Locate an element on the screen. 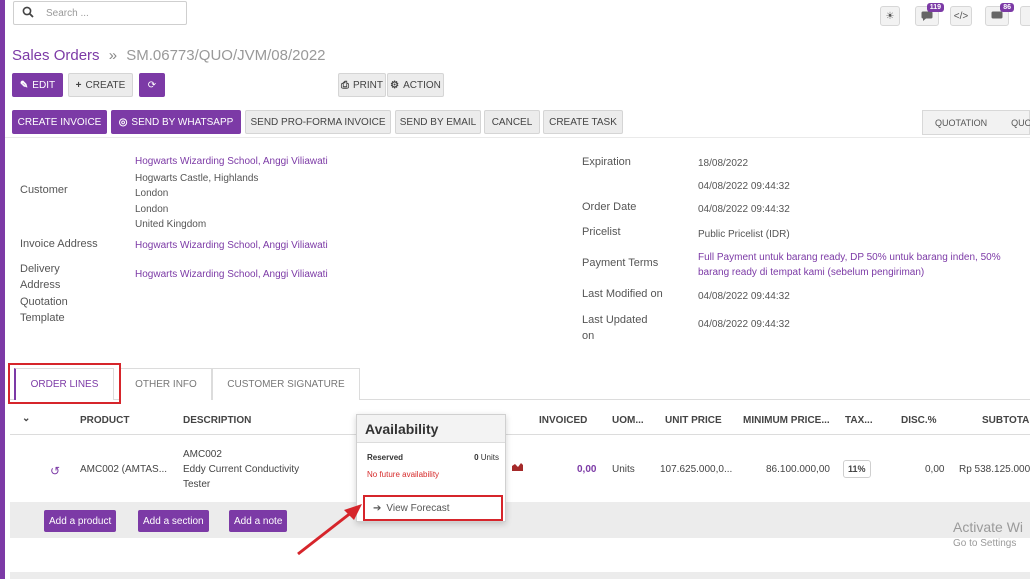  plus-icon: + is located at coordinates (78, 85).